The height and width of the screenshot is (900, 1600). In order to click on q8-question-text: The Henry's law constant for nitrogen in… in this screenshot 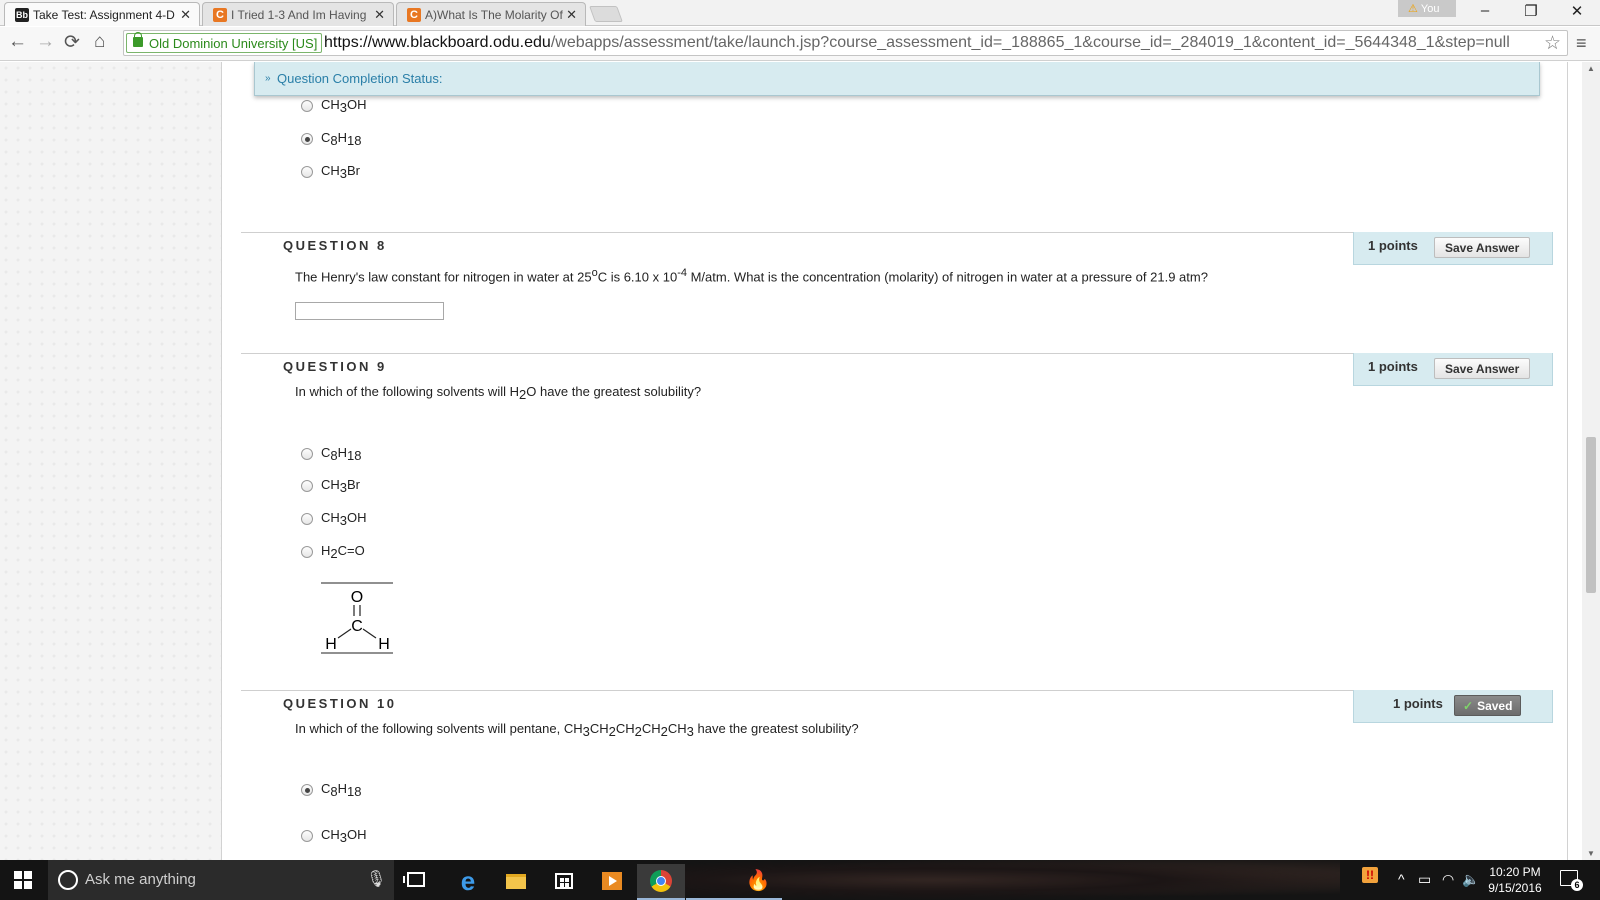, I will do `click(751, 276)`.